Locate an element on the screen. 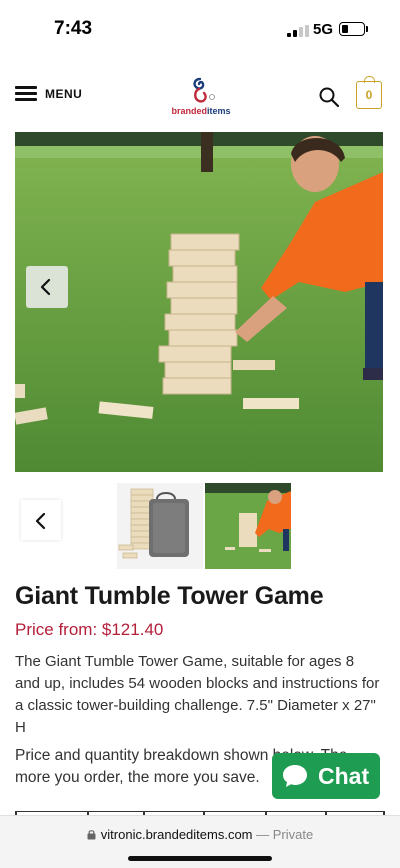 The height and width of the screenshot is (868, 400). site-header: MENU brandeditems 0 is located at coordinates (200, 95).